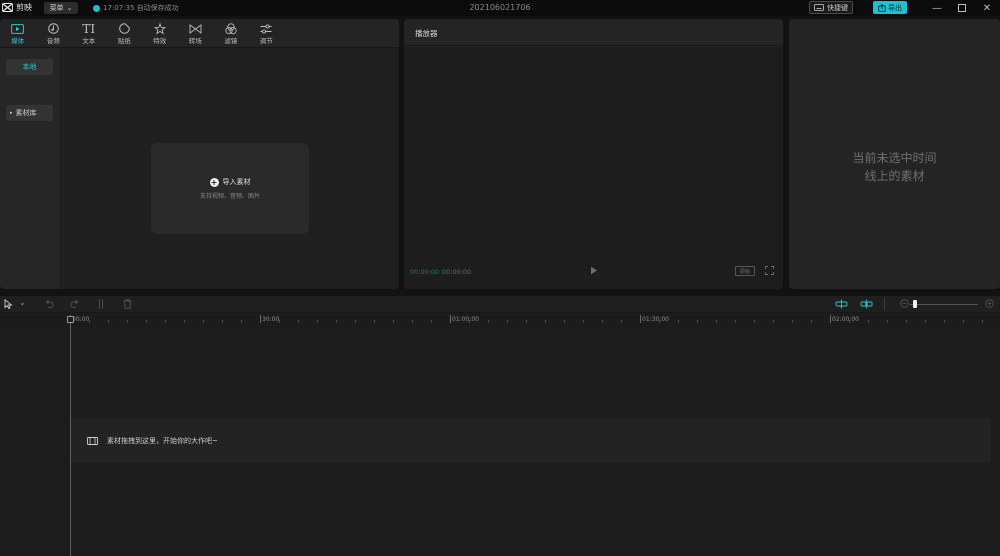  I want to click on minimize-icon: —, so click(937, 8).